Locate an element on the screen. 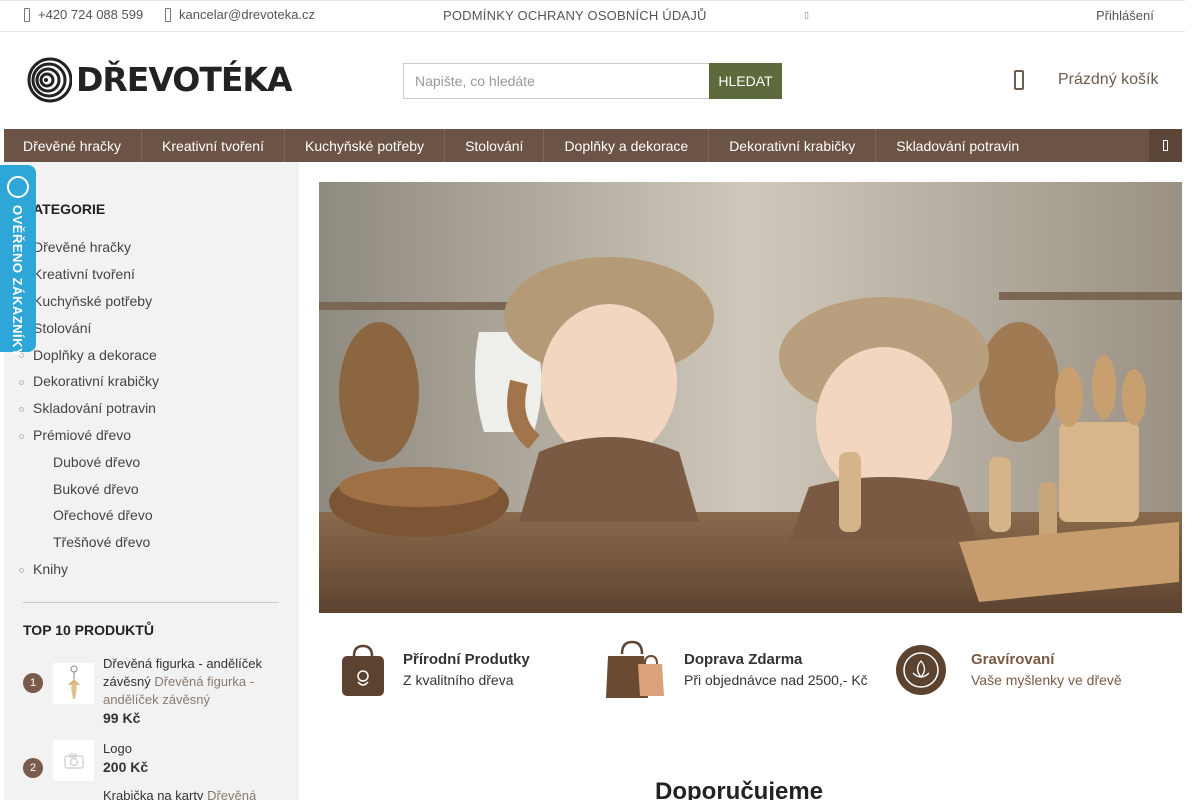  subcategory-item: Dubové dřevo is located at coordinates (91, 461).